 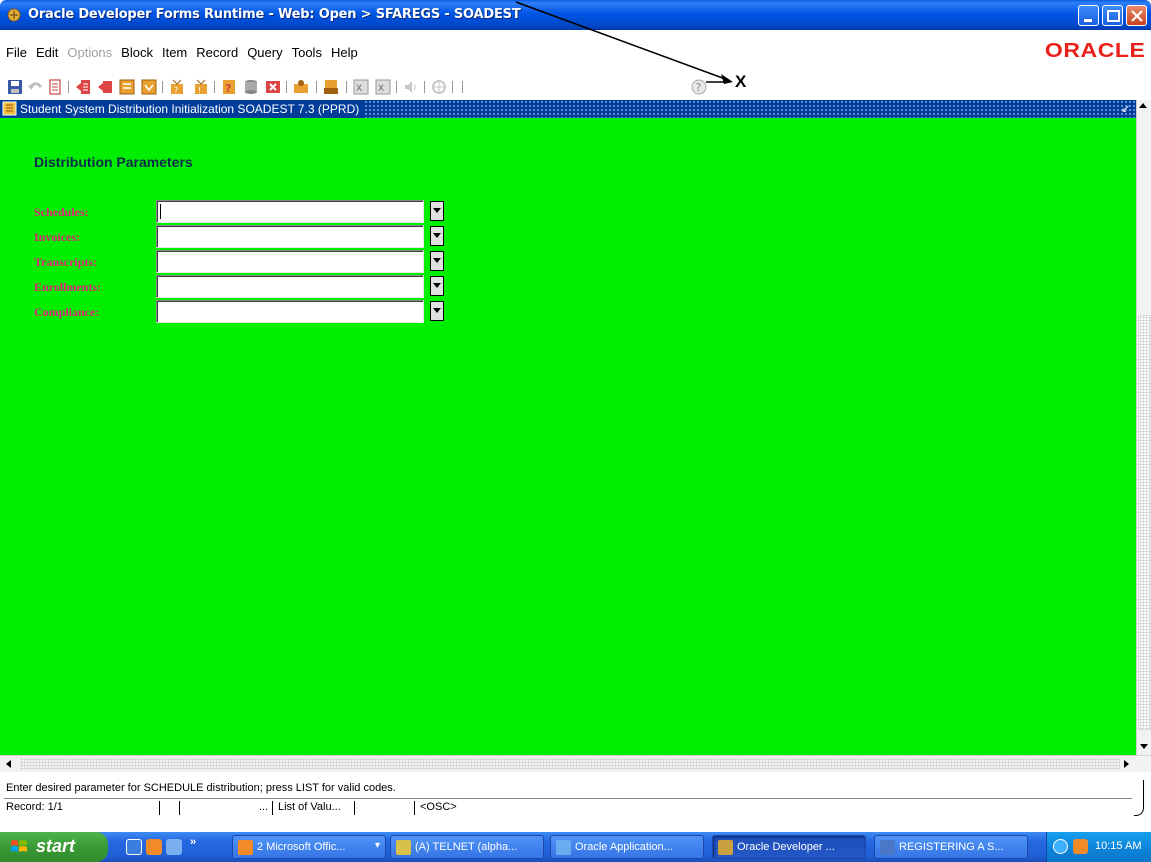 What do you see at coordinates (290, 211) in the screenshot?
I see `schedules-input` at bounding box center [290, 211].